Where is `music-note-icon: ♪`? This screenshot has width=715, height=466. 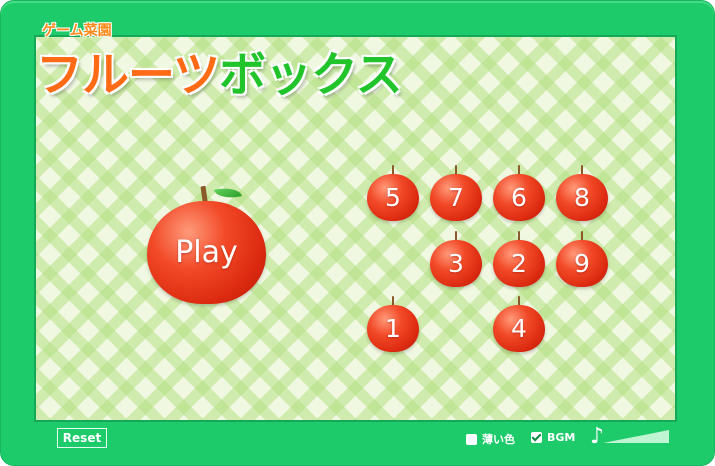 music-note-icon: ♪ is located at coordinates (597, 436).